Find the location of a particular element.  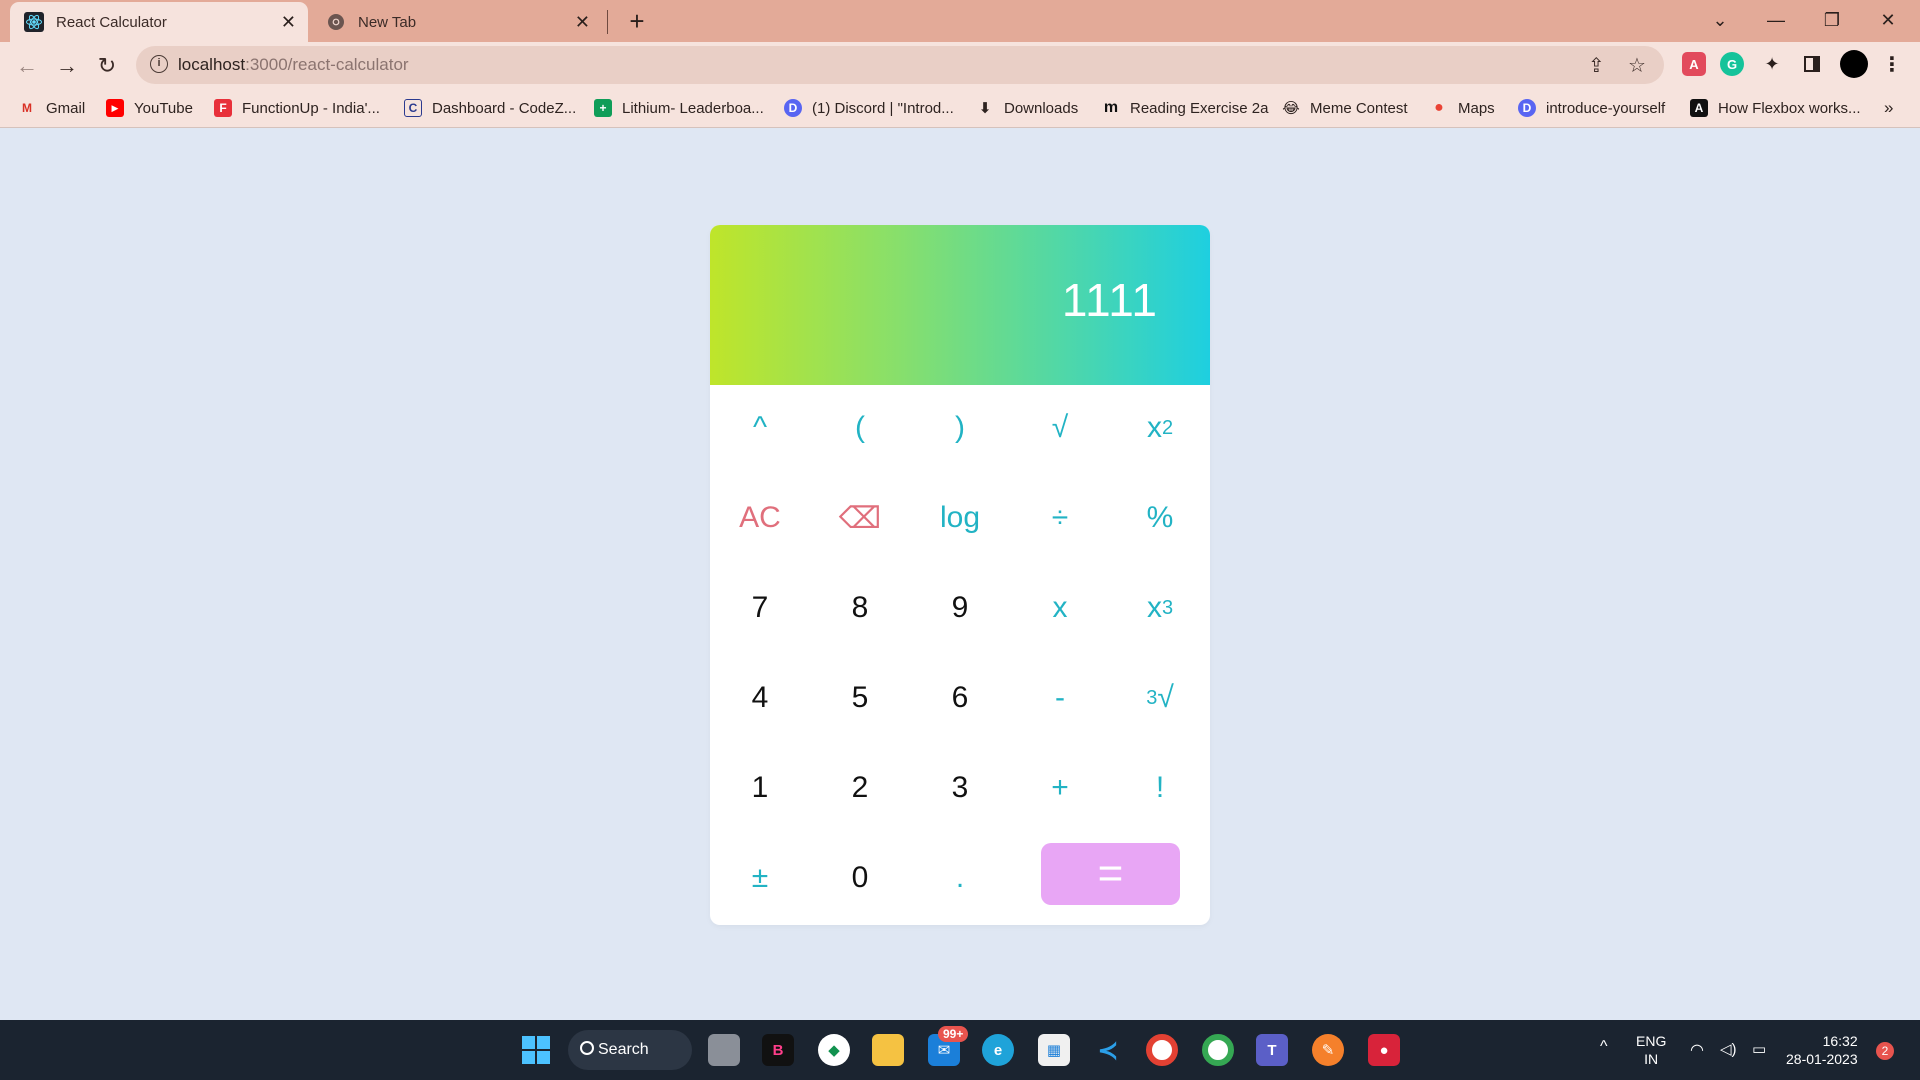

site-info-icon: i is located at coordinates (159, 64).